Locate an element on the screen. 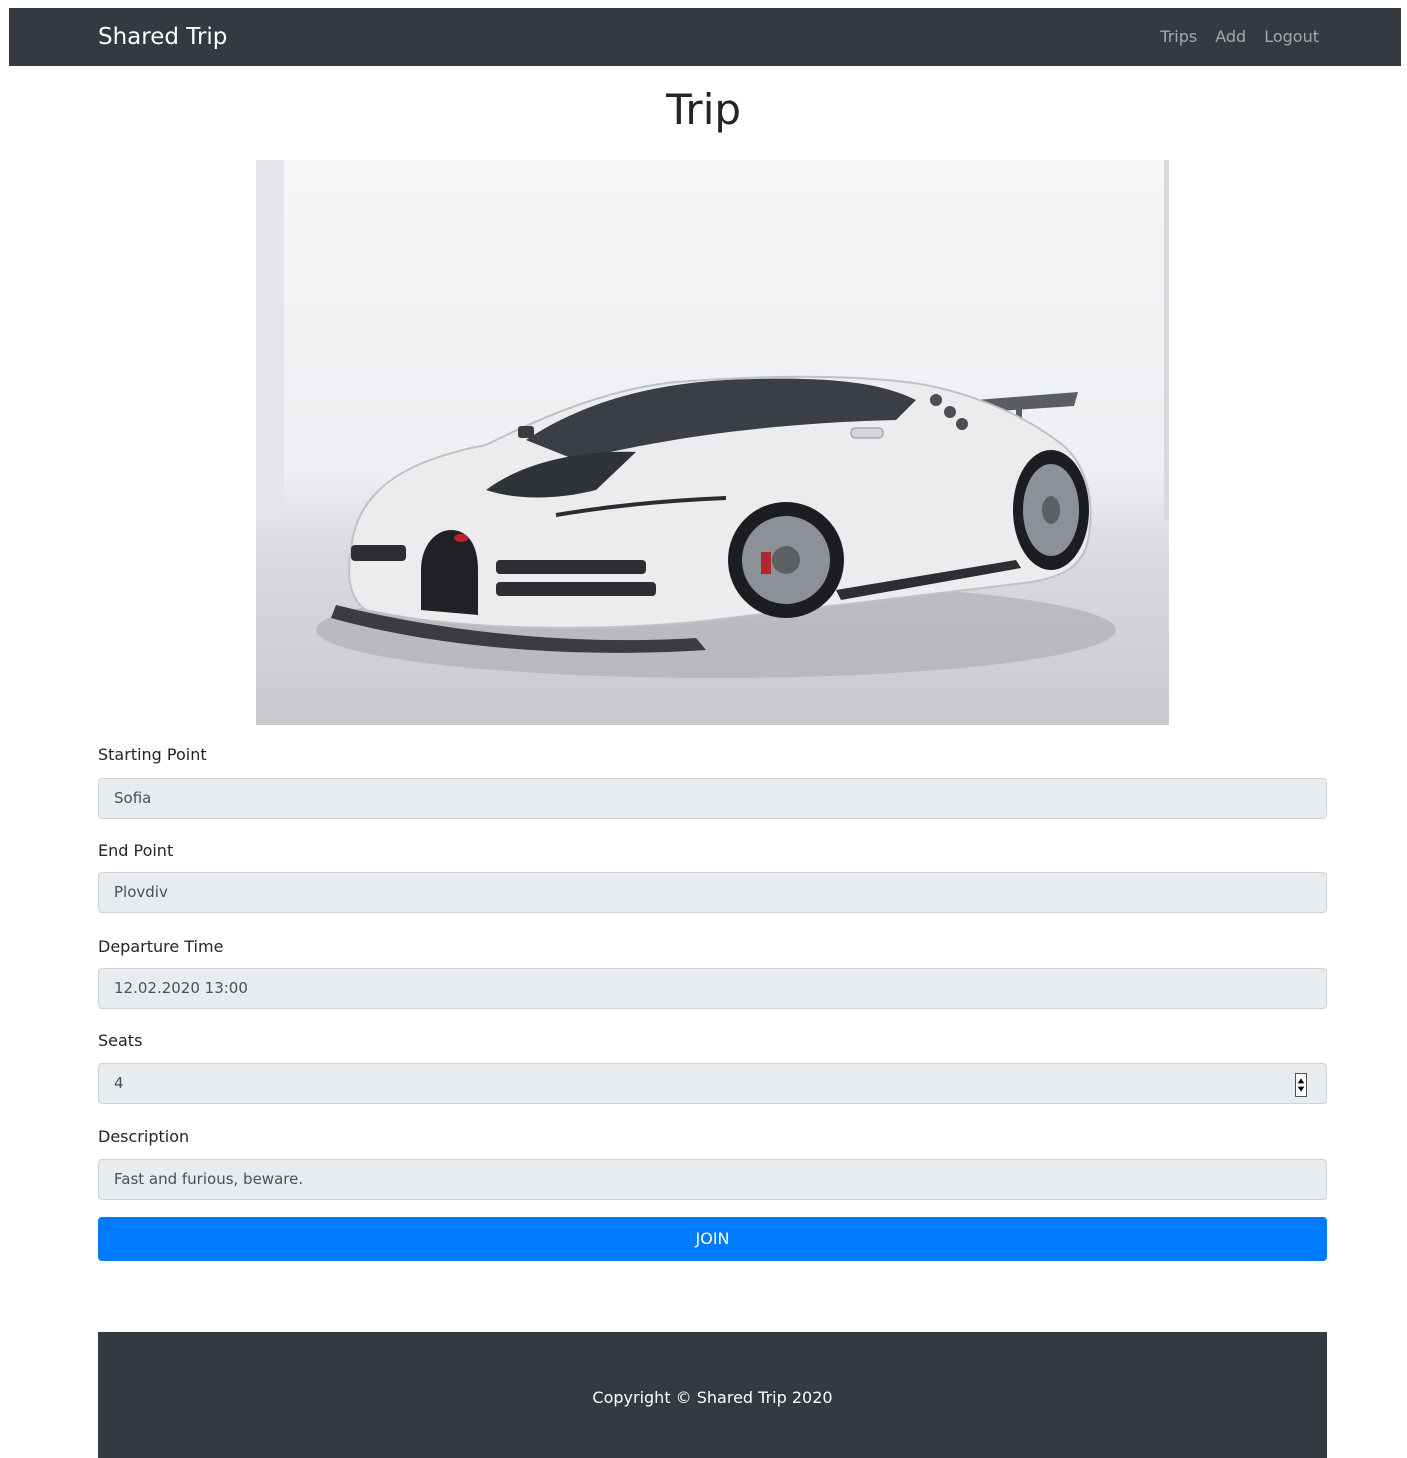 The height and width of the screenshot is (1458, 1407). front-wheel is located at coordinates (786, 560).